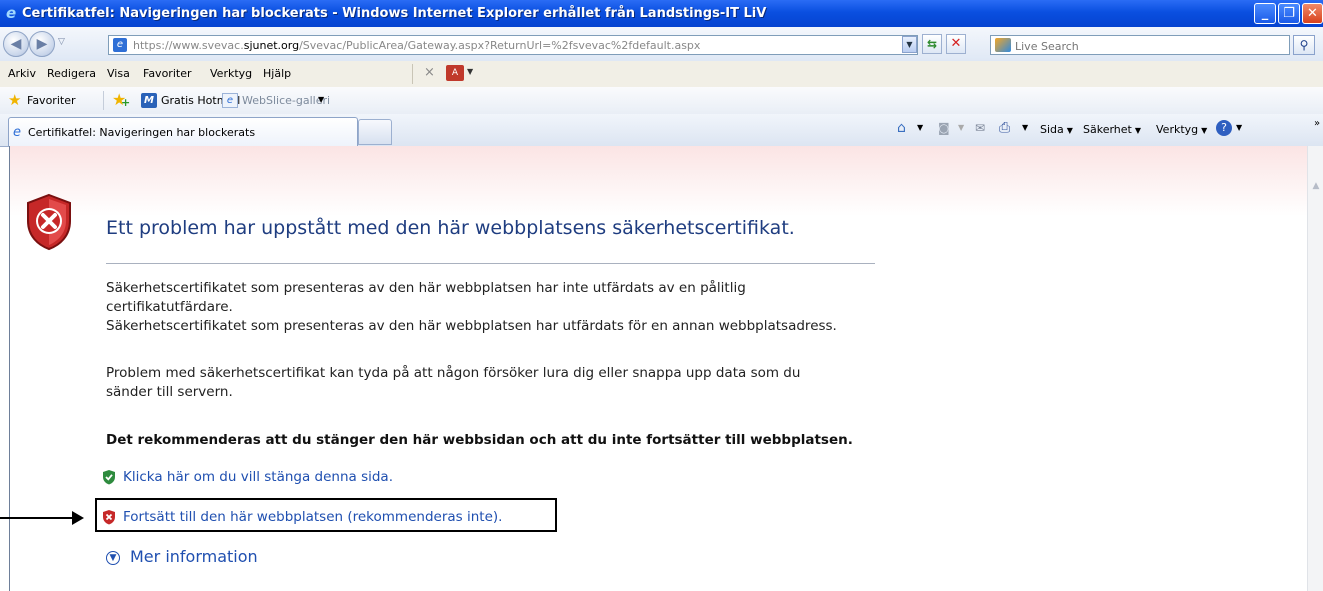  What do you see at coordinates (149, 100) in the screenshot?
I see `hotmail-icon: M` at bounding box center [149, 100].